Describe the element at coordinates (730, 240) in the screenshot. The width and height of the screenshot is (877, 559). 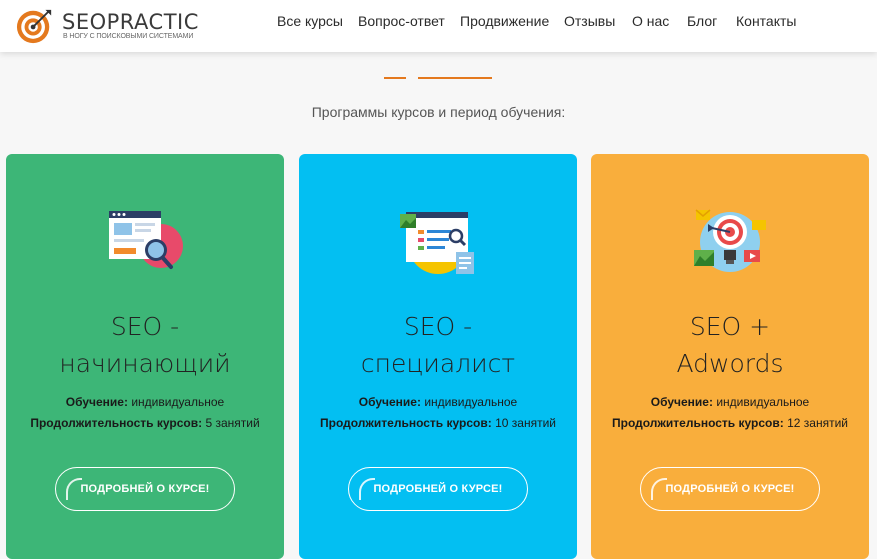
I see `target-marketing-icon` at that location.